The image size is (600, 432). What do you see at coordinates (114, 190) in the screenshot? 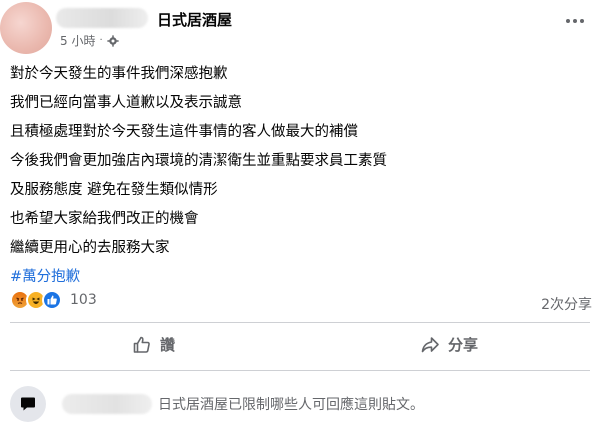
I see `post-line: 及服務態度 避免在發生類似情形` at bounding box center [114, 190].